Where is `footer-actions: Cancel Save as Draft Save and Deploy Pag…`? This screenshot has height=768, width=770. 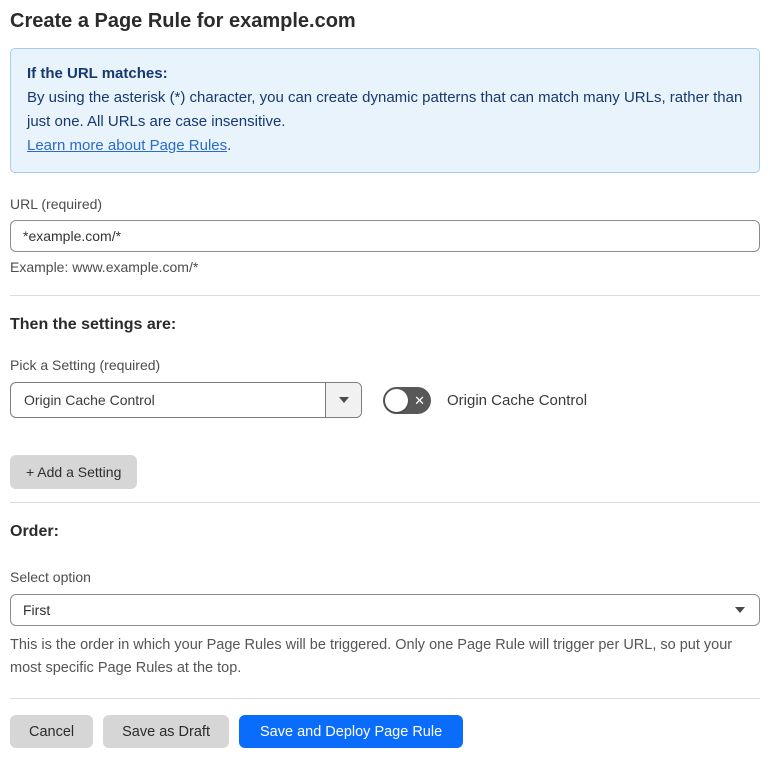 footer-actions: Cancel Save as Draft Save and Deploy Pag… is located at coordinates (385, 731).